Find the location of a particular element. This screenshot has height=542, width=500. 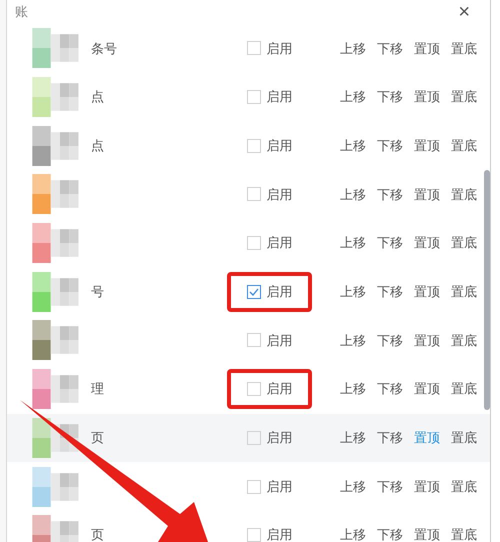

check-icon is located at coordinates (253, 292).